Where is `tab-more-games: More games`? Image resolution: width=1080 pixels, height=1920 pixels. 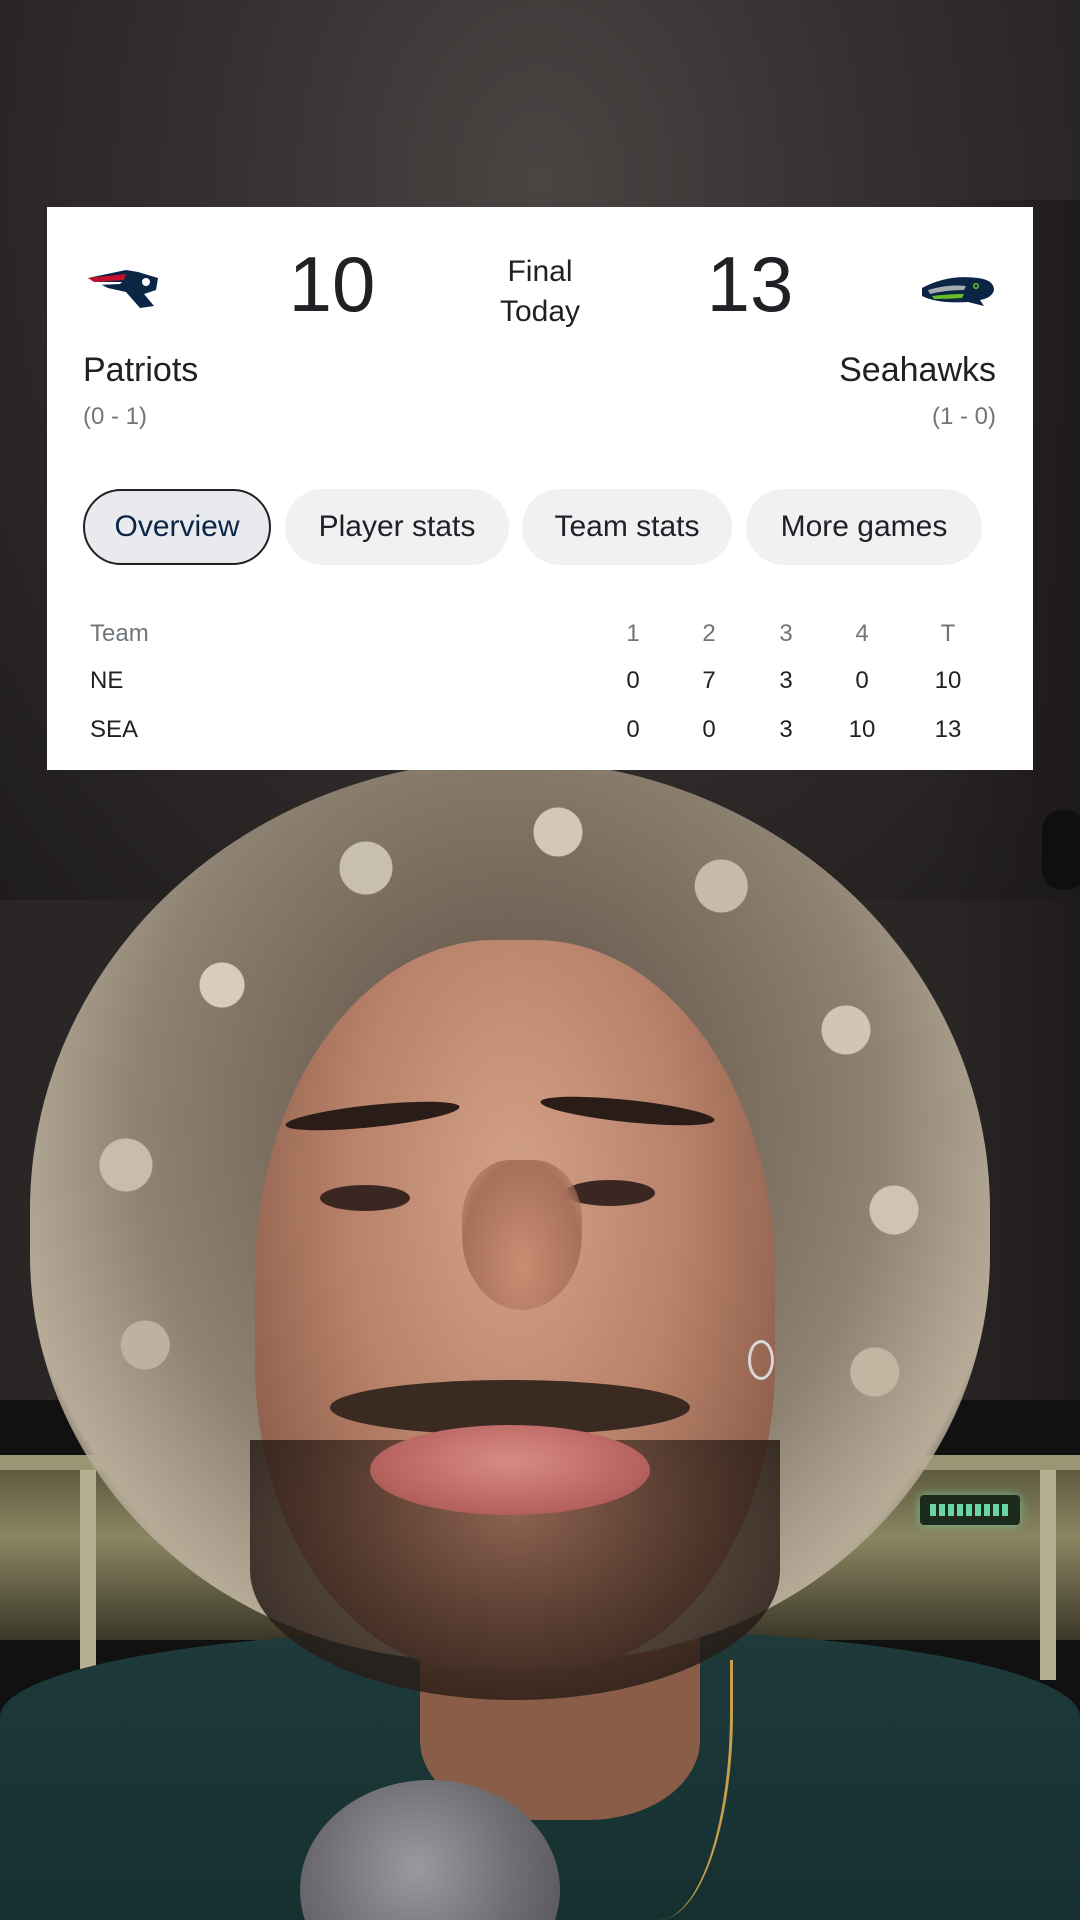
tab-more-games: More games is located at coordinates (864, 527).